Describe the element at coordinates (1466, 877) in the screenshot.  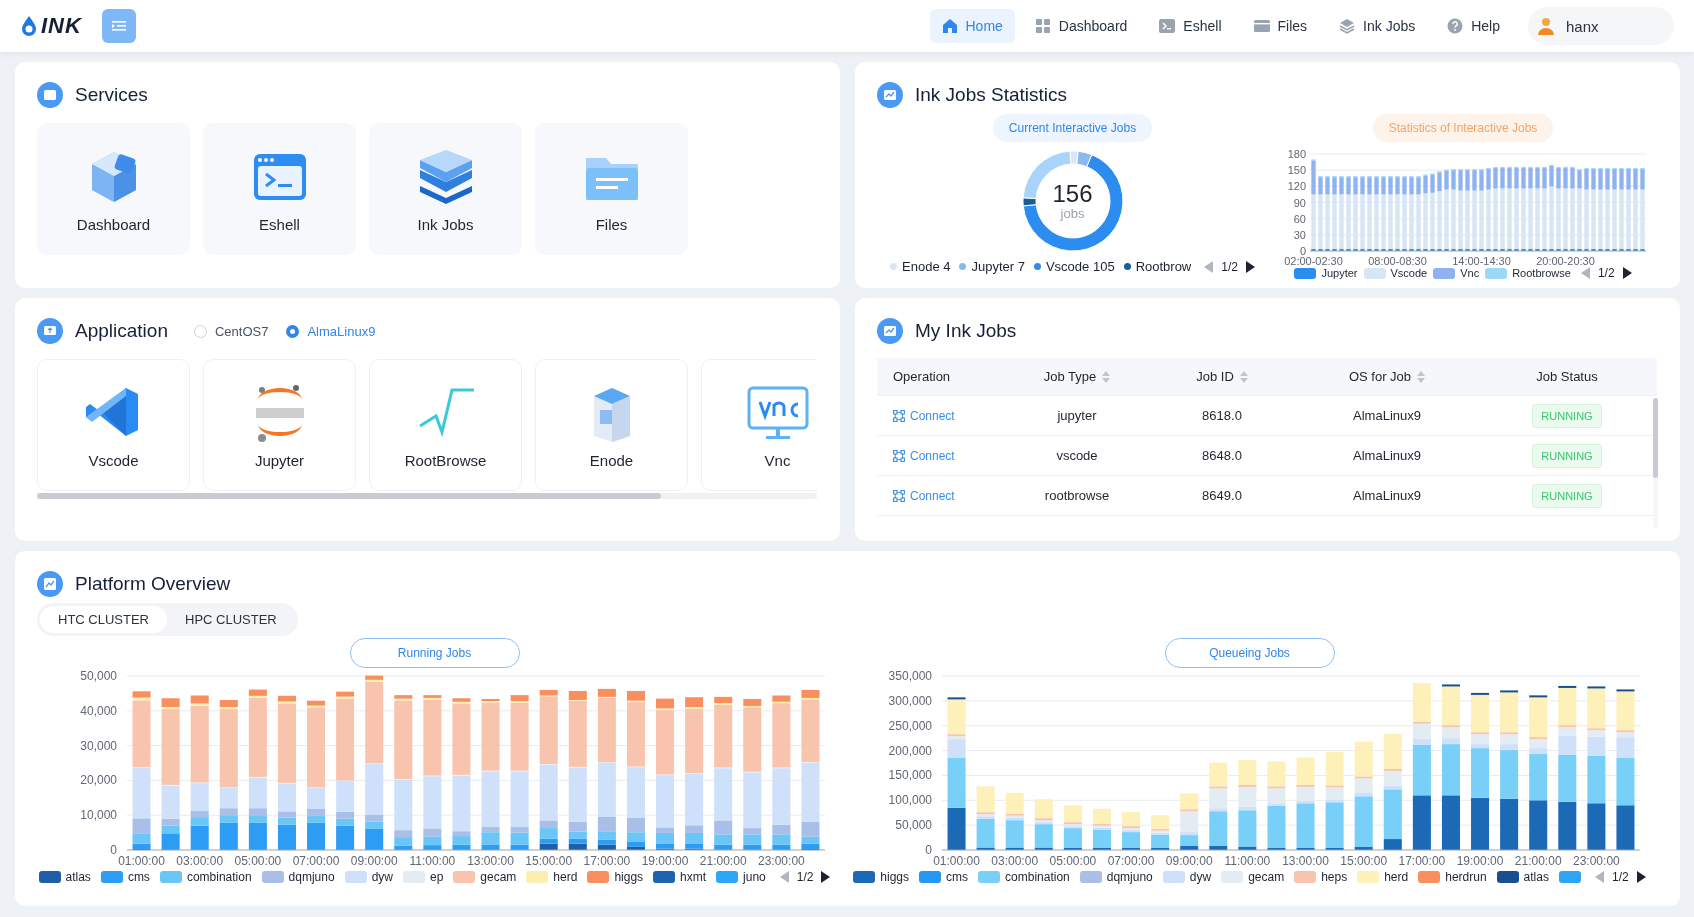
I see `legend-label: herdrun` at that location.